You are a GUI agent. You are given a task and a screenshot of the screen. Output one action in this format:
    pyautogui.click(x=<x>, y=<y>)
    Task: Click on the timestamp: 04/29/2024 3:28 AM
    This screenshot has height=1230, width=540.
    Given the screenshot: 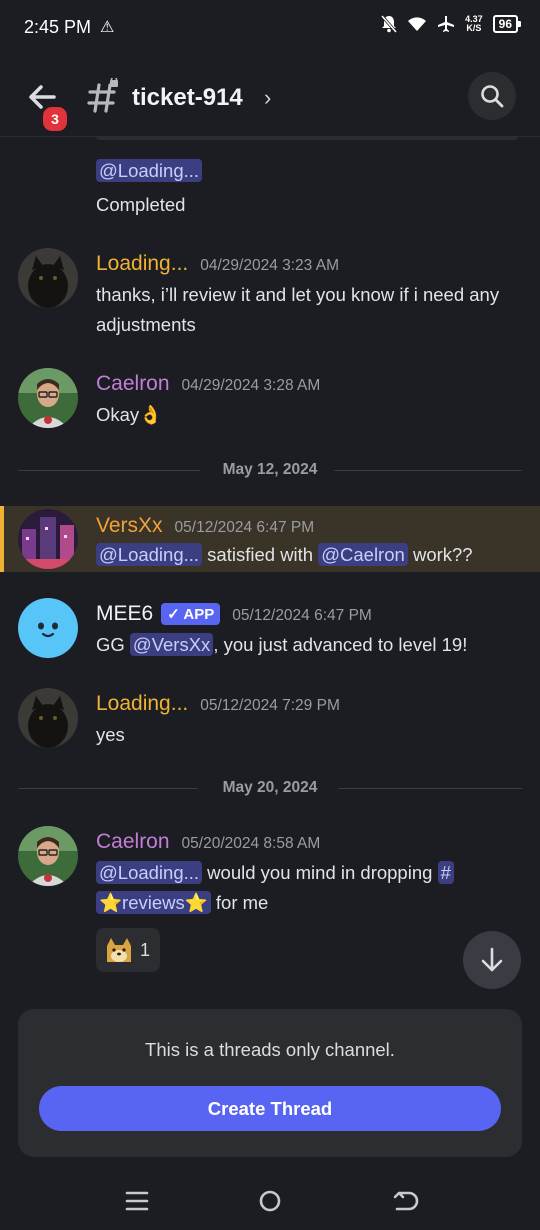 What is the action you would take?
    pyautogui.click(x=251, y=385)
    